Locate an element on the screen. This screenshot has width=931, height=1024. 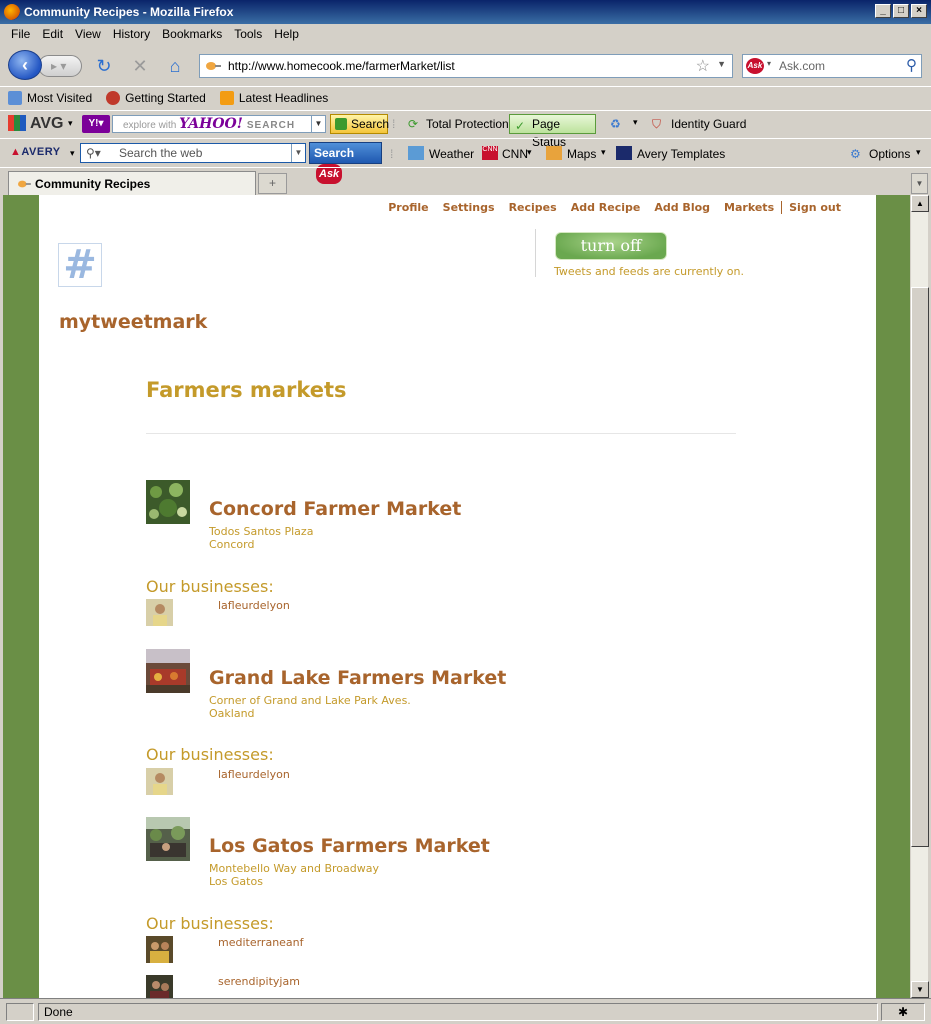
recycle-dropdown-icon: ▾ is located at coordinates (635, 122).